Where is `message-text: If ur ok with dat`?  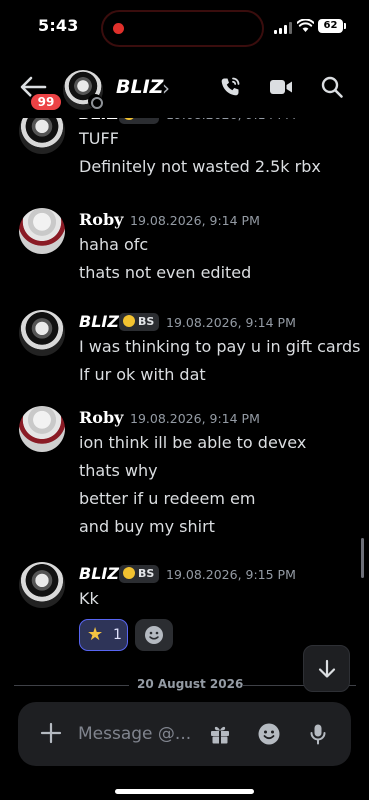
message-text: If ur ok with dat is located at coordinates (142, 374).